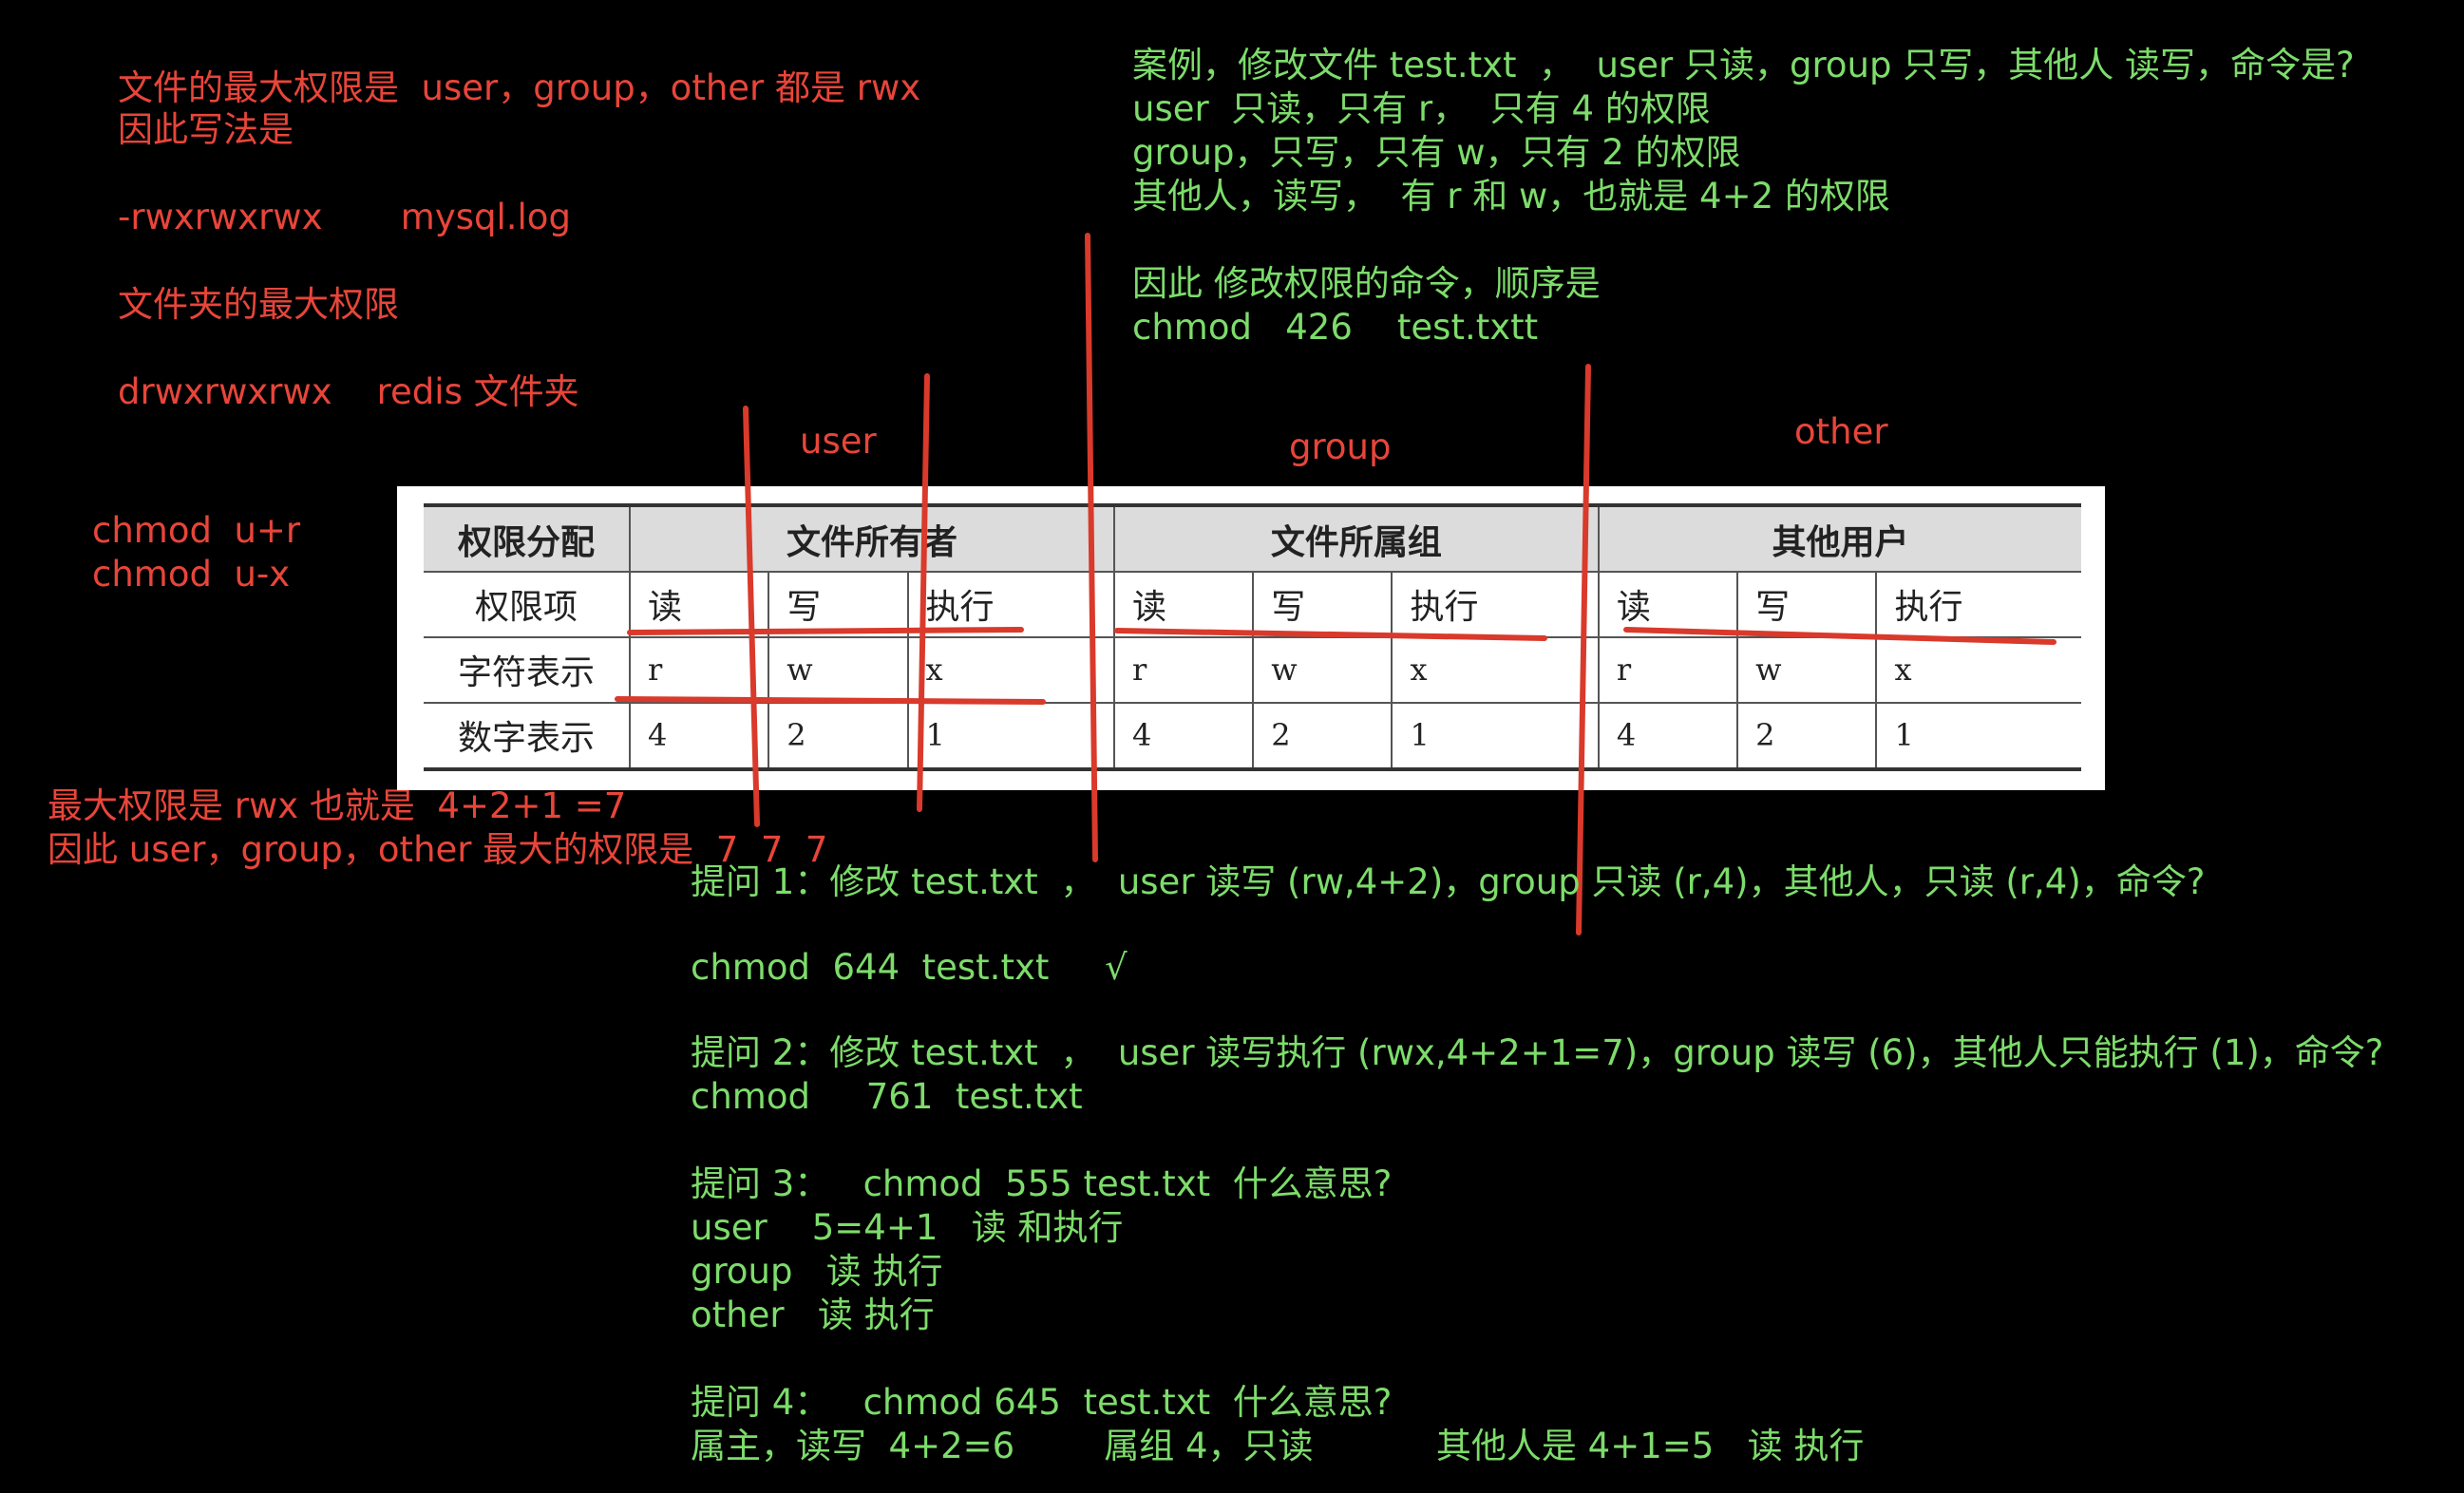 Image resolution: width=2464 pixels, height=1493 pixels. I want to click on table-header-group: 文件所属组, so click(1355, 539).